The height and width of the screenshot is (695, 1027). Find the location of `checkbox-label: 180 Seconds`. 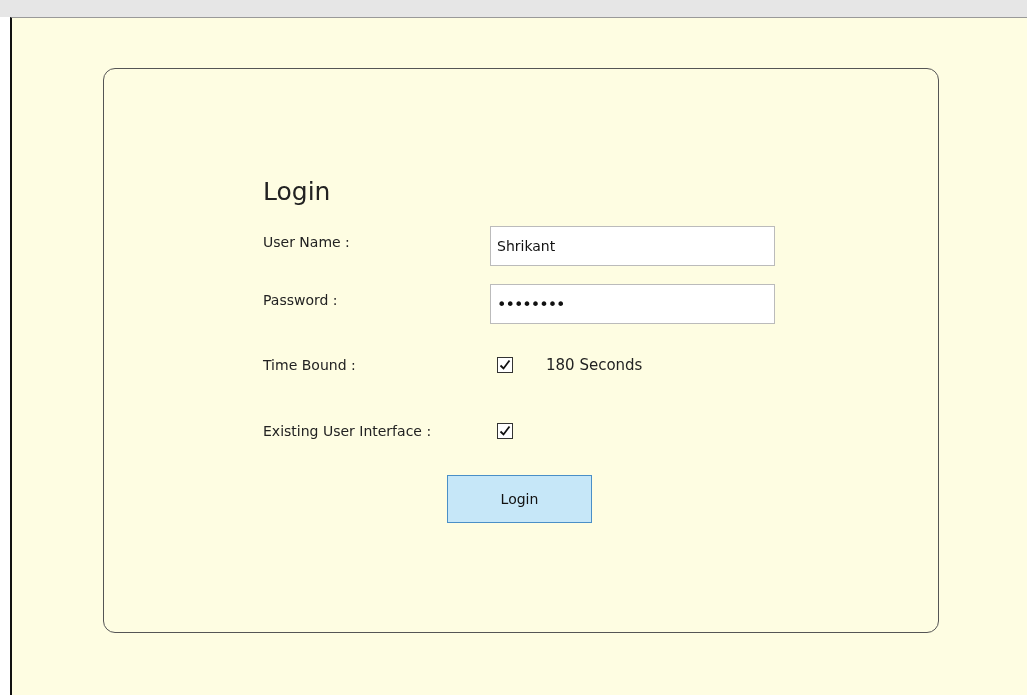

checkbox-label: 180 Seconds is located at coordinates (594, 365).